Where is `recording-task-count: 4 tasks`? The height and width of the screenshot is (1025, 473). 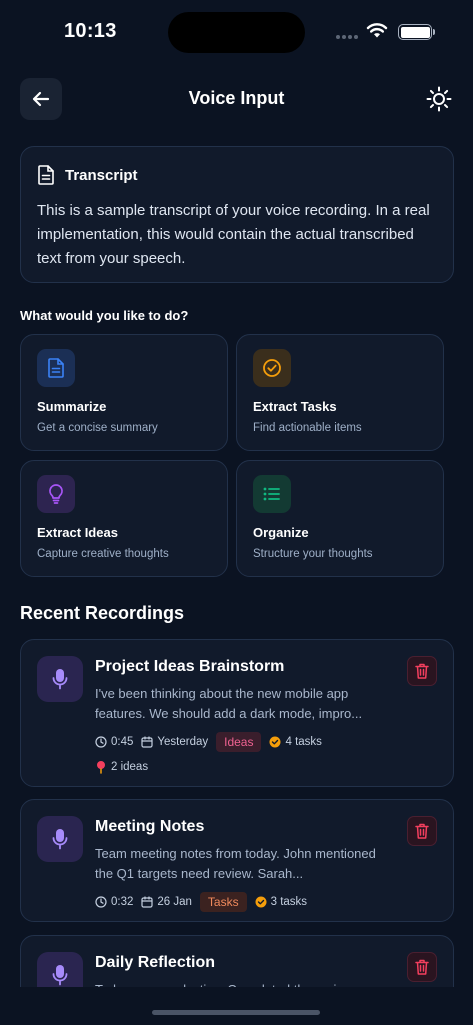
recording-task-count: 4 tasks is located at coordinates (303, 742).